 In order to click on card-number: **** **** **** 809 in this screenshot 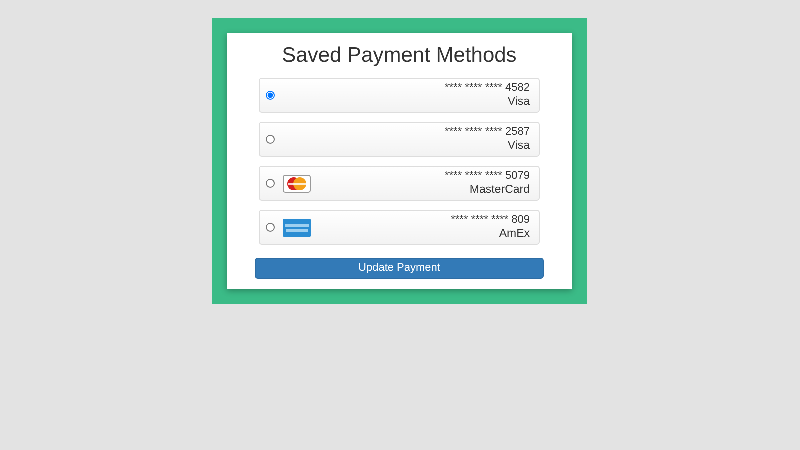, I will do `click(490, 221)`.